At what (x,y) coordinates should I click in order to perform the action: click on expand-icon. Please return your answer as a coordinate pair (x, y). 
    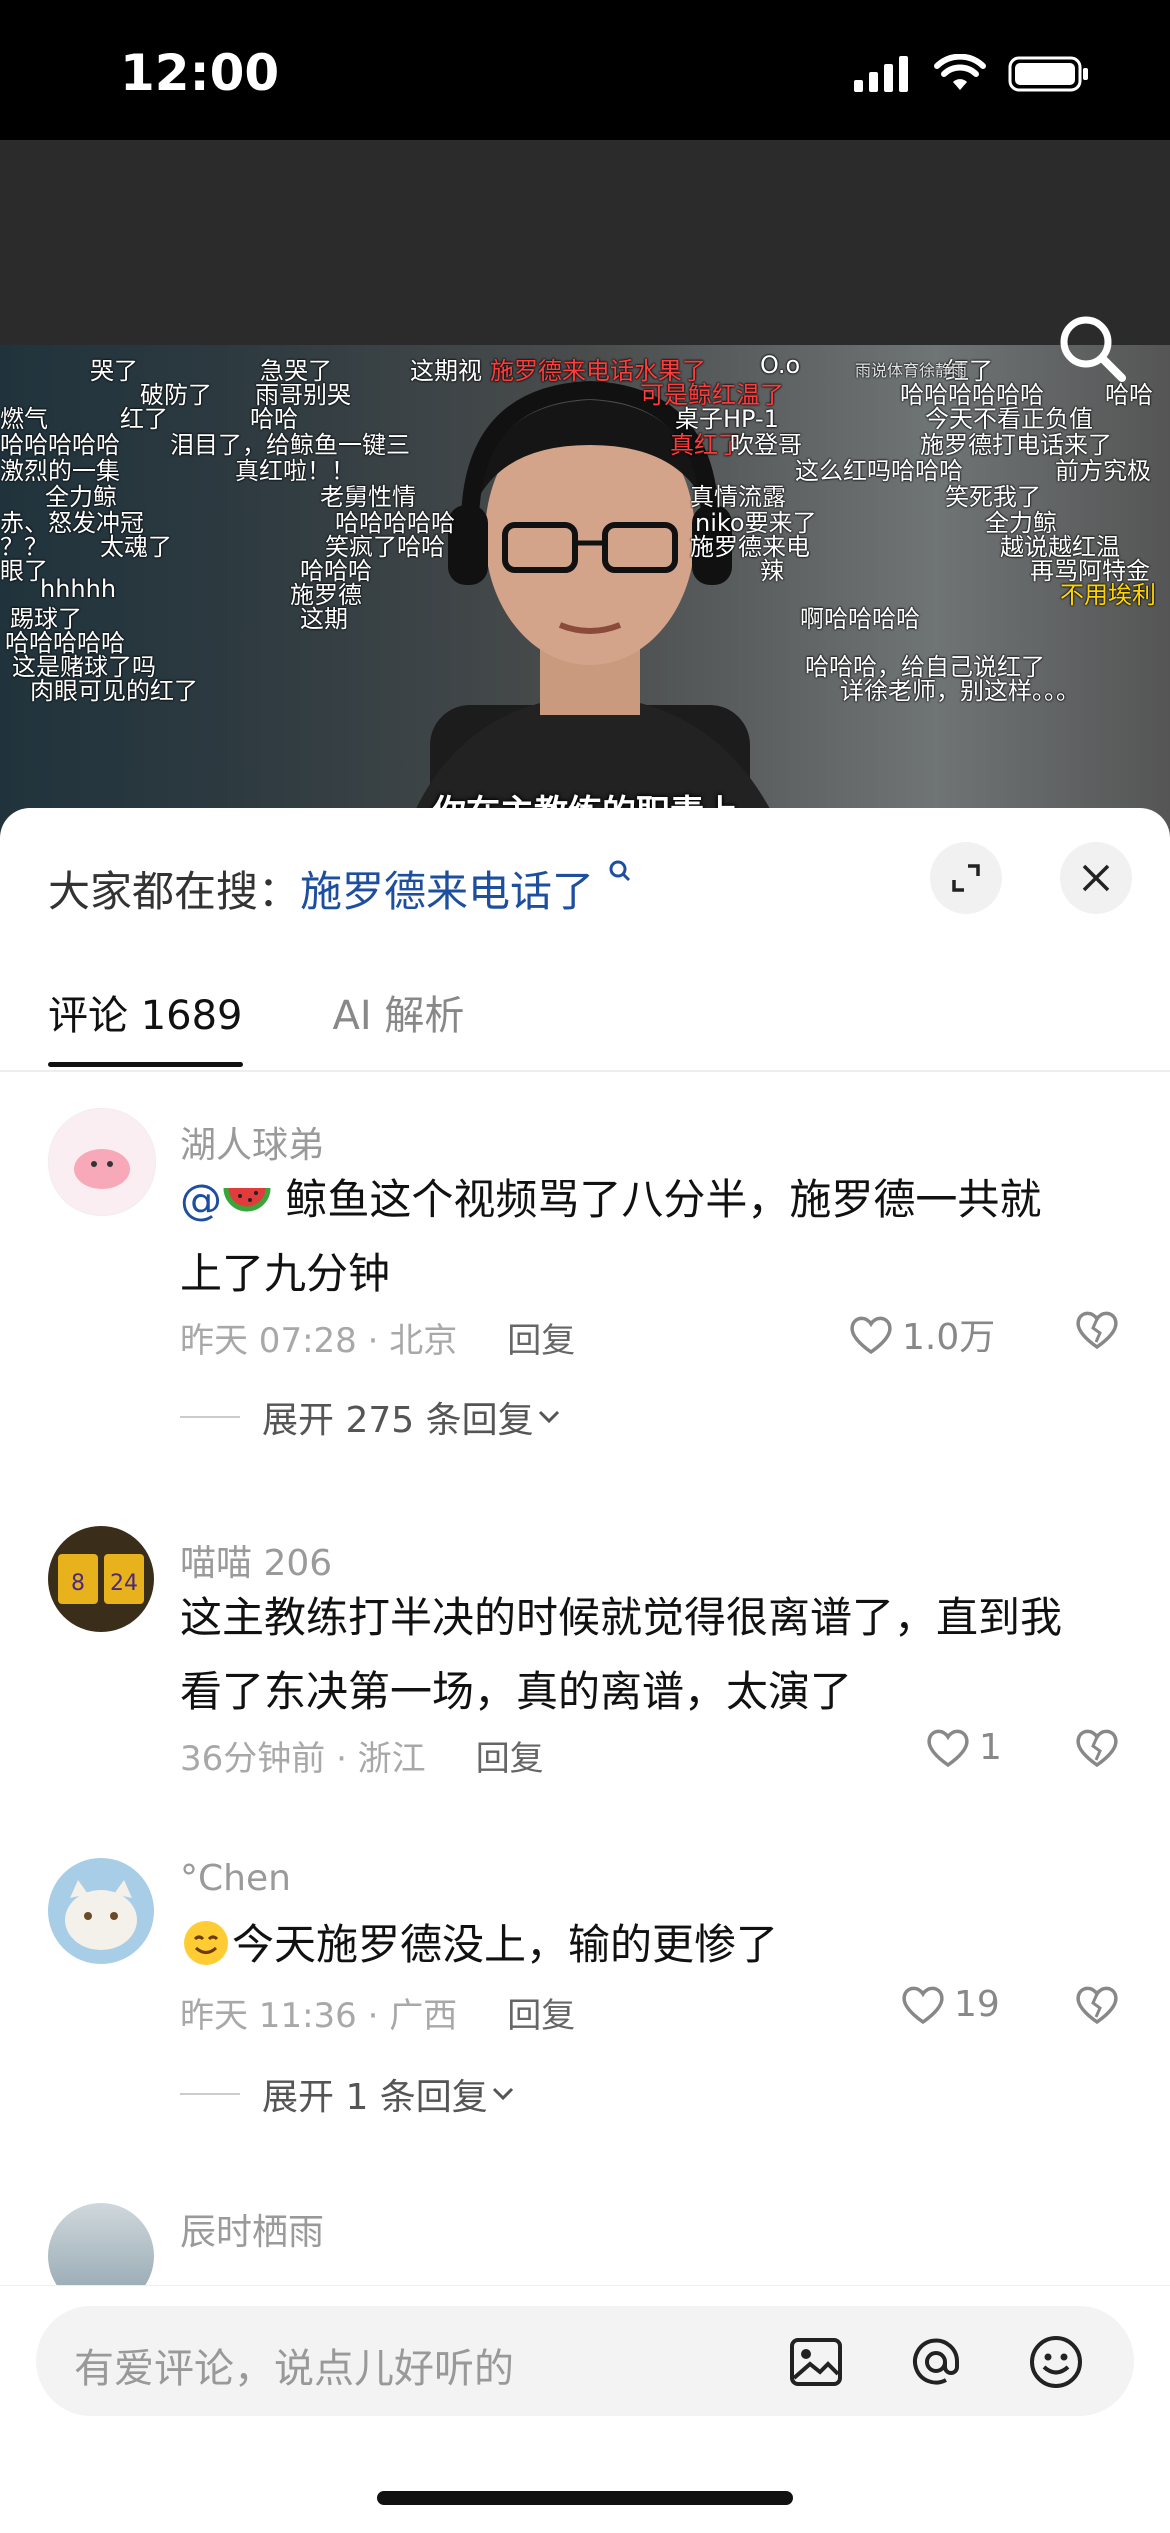
    Looking at the image, I should click on (966, 878).